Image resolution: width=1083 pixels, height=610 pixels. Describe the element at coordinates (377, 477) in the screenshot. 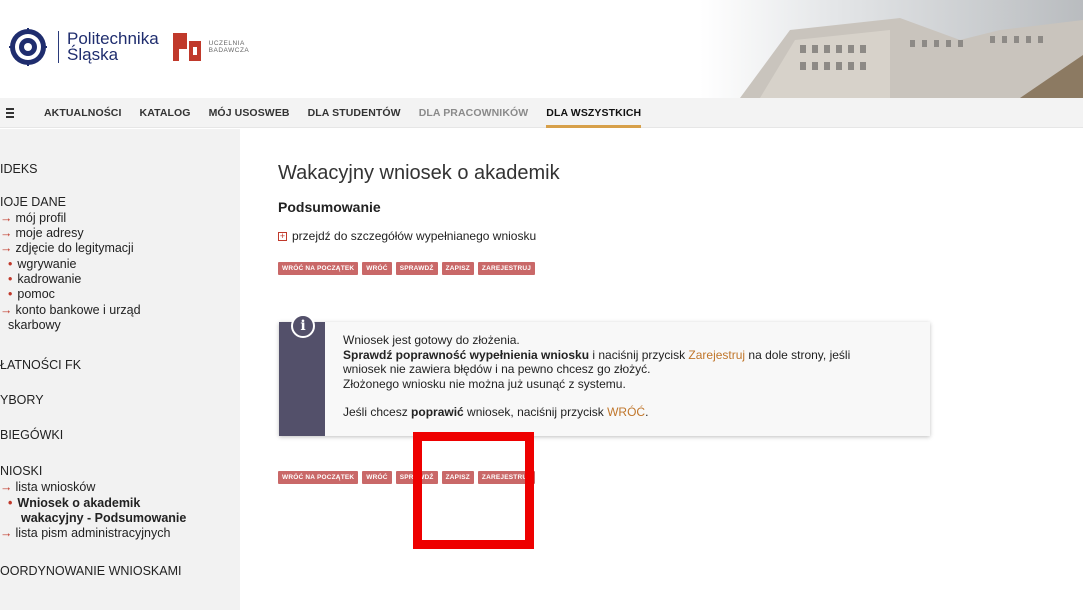

I see `back-button-bottom: WRÓĆ` at that location.